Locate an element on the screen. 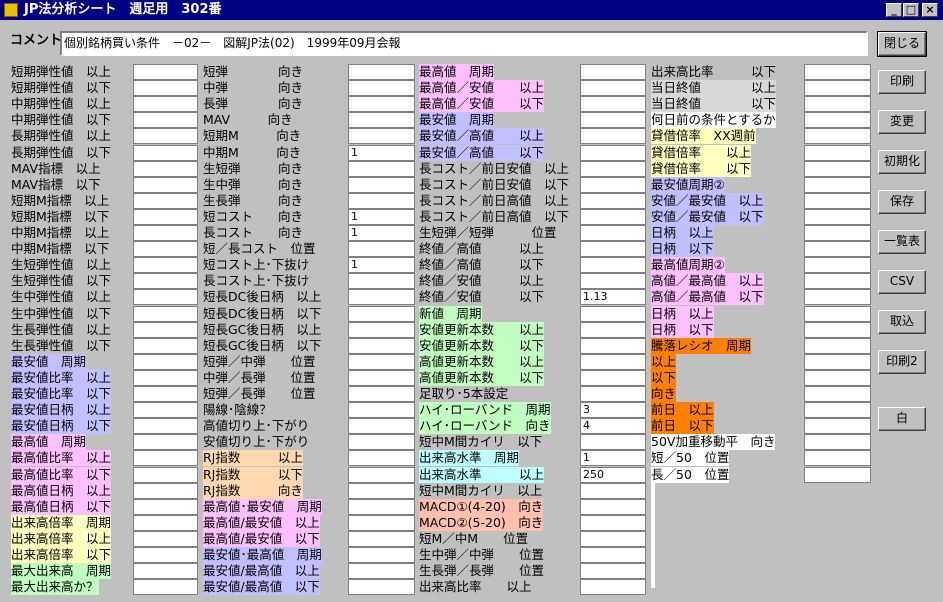 This screenshot has width=943, height=602. white-button: 白 is located at coordinates (902, 419).